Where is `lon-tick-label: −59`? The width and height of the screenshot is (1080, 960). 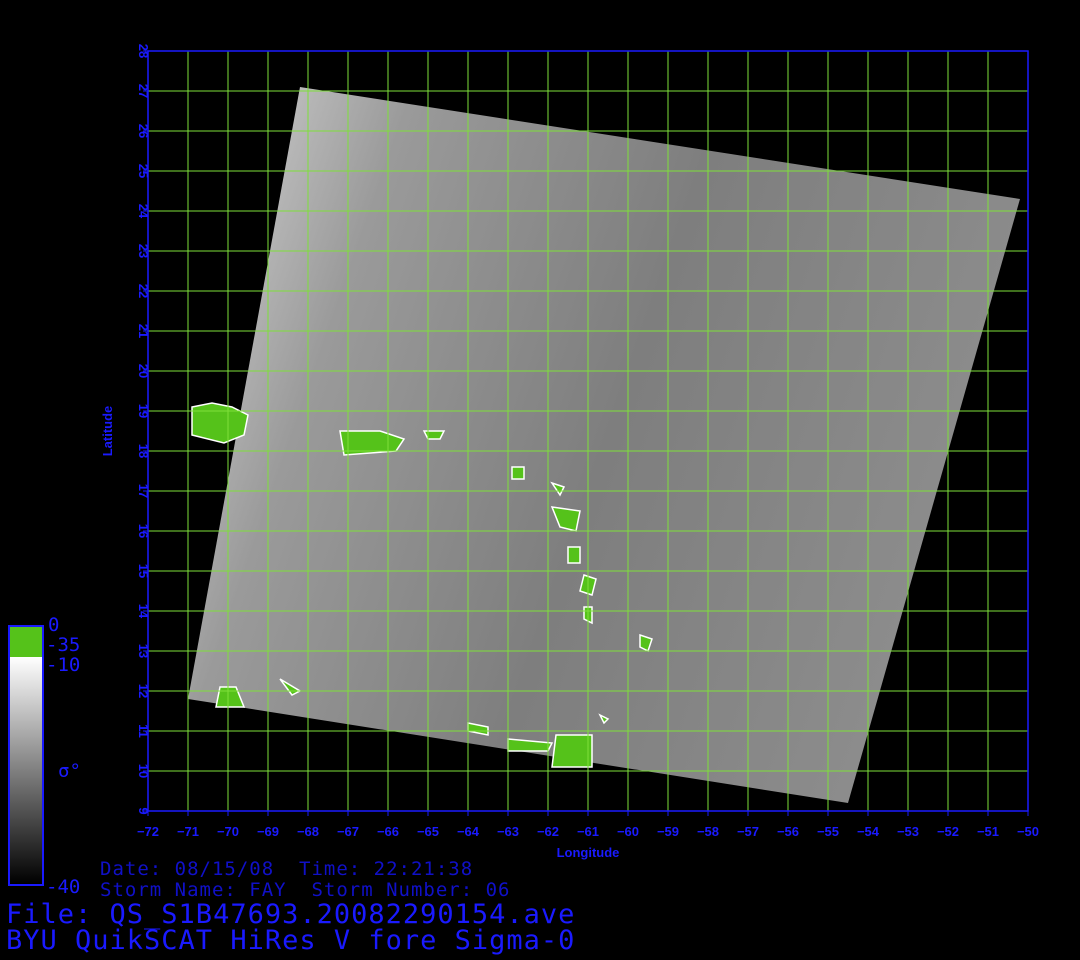
lon-tick-label: −59 is located at coordinates (668, 831).